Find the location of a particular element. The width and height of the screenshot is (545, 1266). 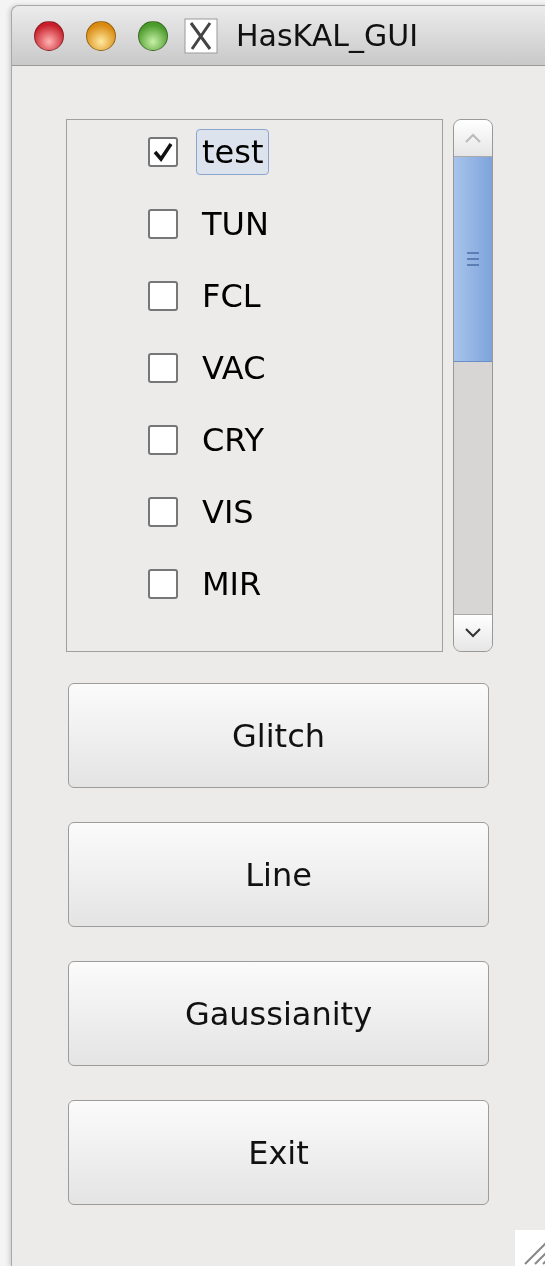

push-button: Glitch is located at coordinates (278, 735).